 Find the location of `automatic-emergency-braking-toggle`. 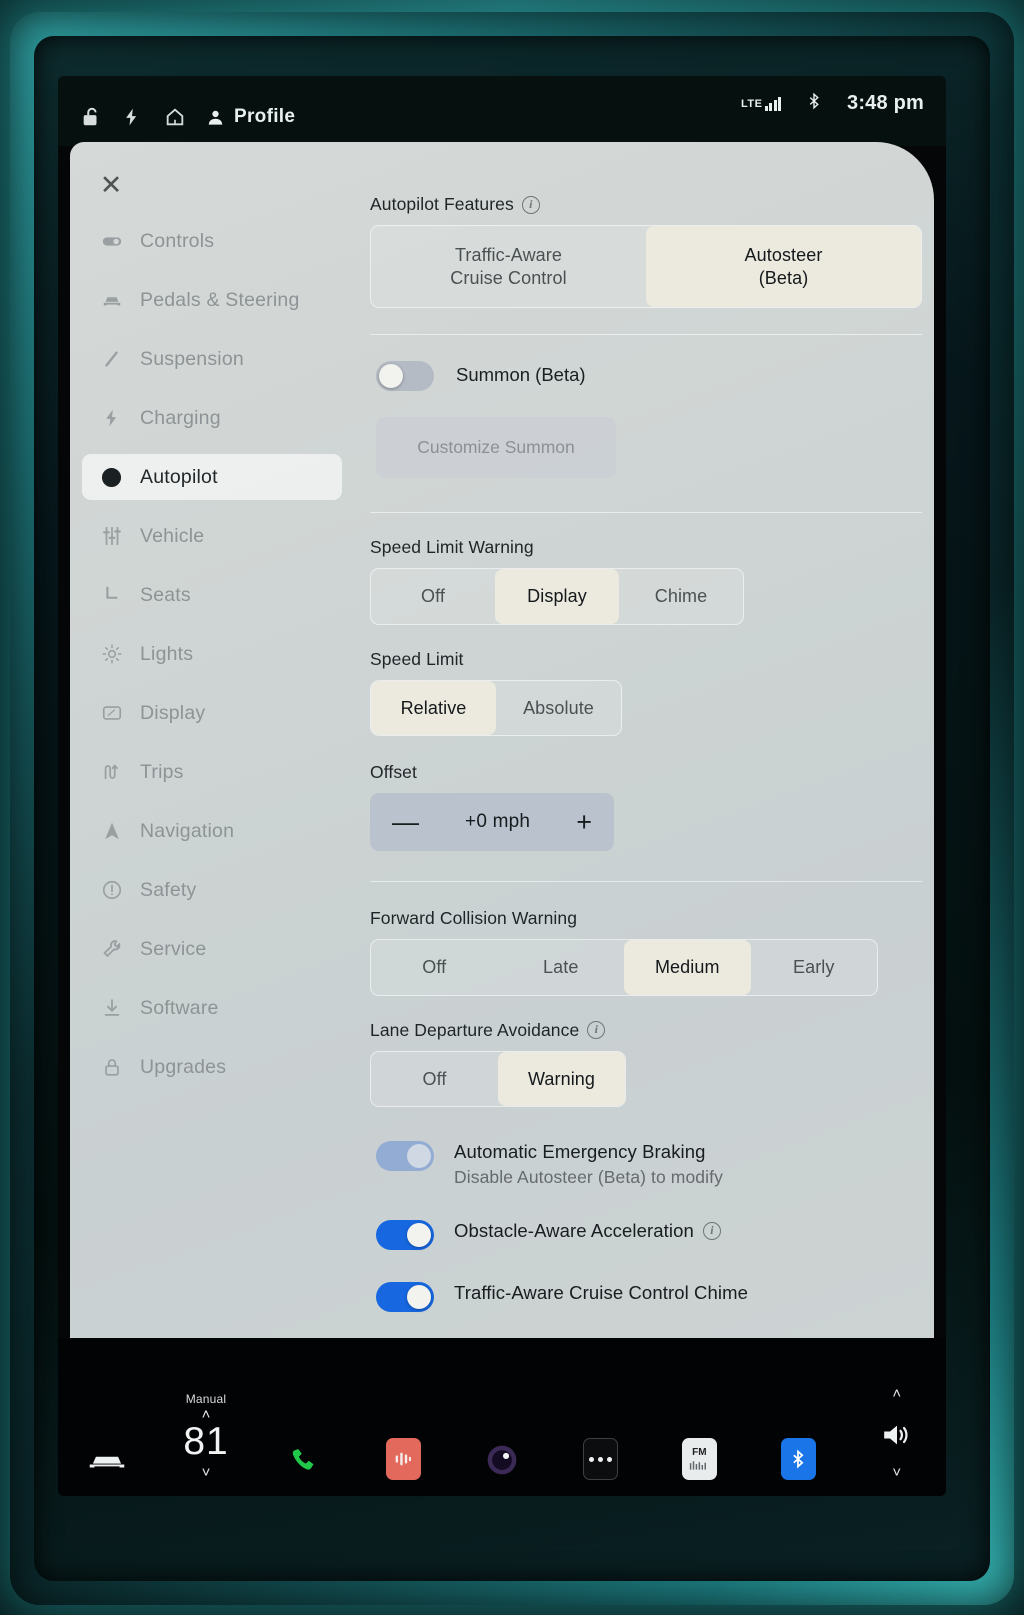

automatic-emergency-braking-toggle is located at coordinates (405, 1156).